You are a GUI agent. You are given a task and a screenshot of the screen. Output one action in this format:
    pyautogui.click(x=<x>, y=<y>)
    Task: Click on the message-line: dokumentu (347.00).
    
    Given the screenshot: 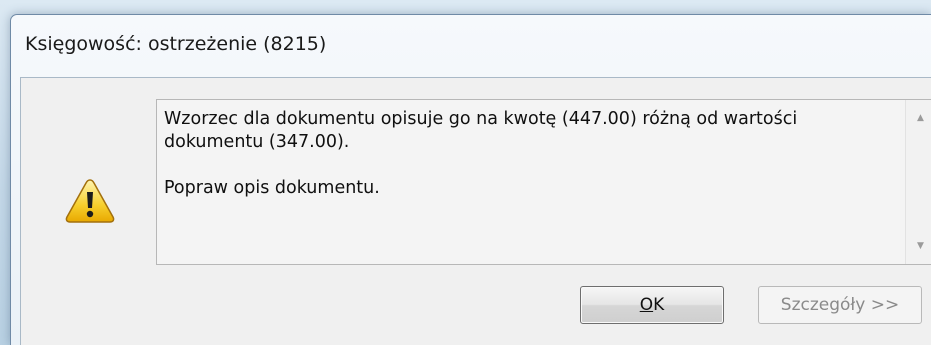 What is the action you would take?
    pyautogui.click(x=257, y=142)
    